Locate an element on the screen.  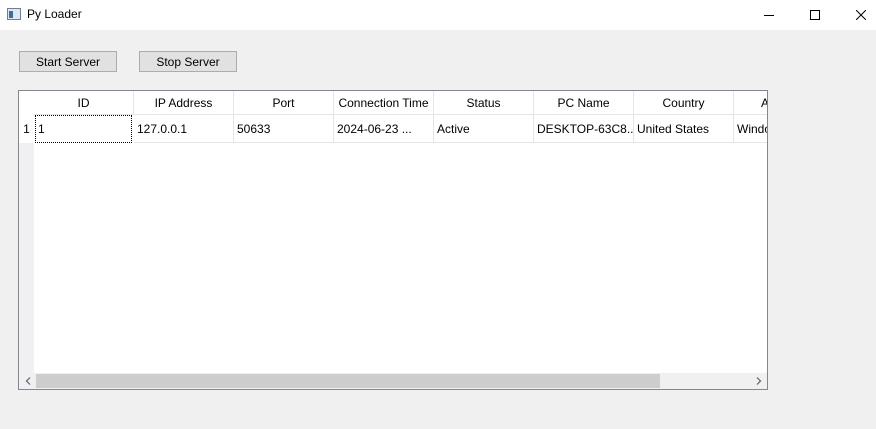
window-title: Py Loader is located at coordinates (54, 14).